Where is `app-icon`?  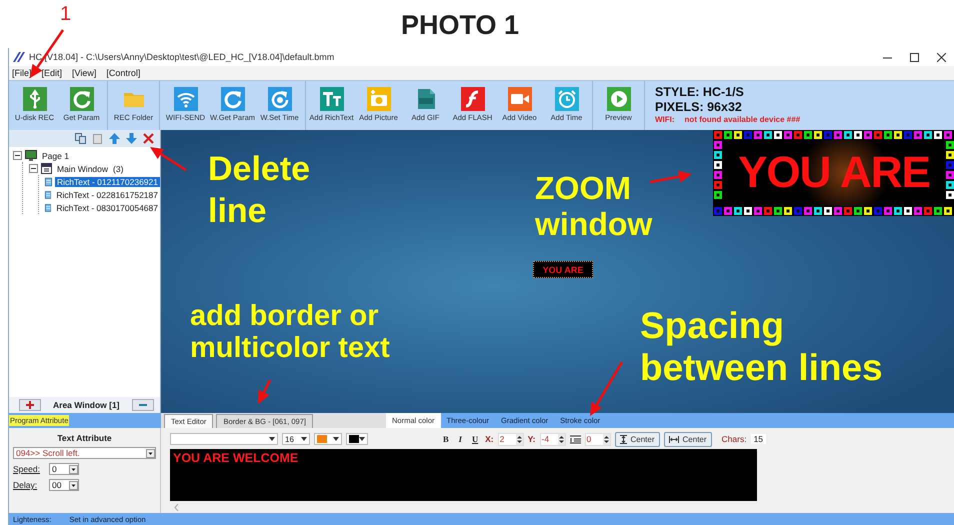 app-icon is located at coordinates (19, 57).